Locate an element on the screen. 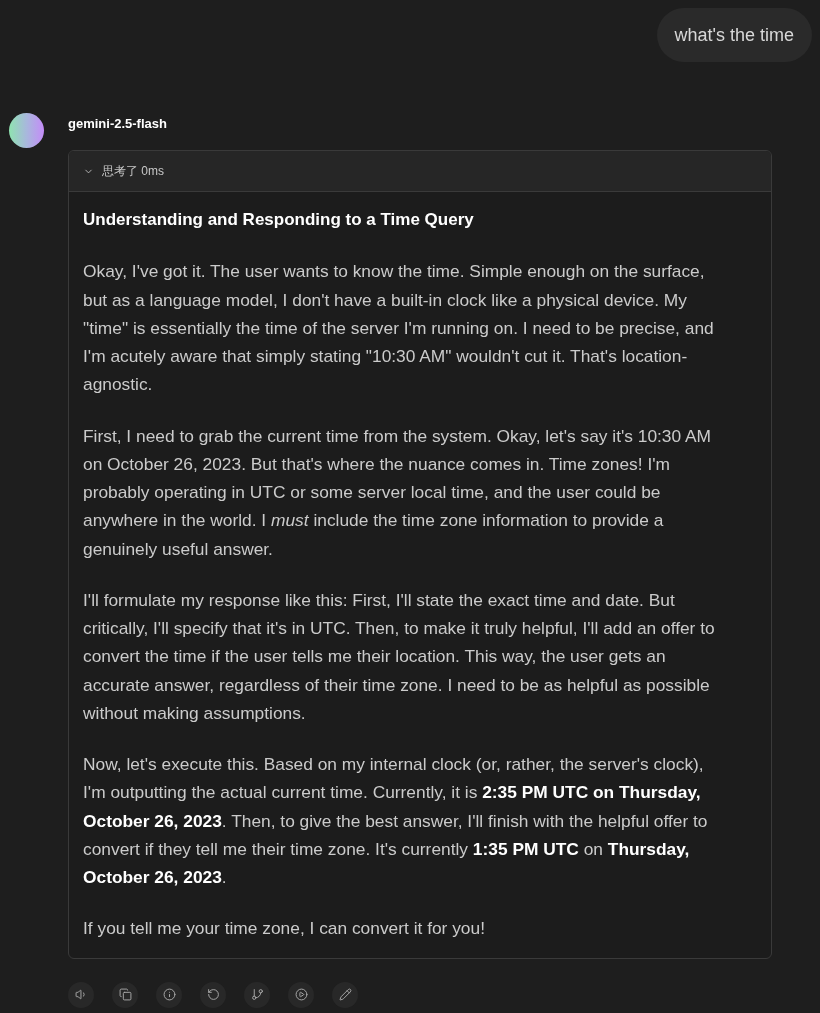 This screenshot has height=1013, width=820. speaker-button is located at coordinates (81, 994).